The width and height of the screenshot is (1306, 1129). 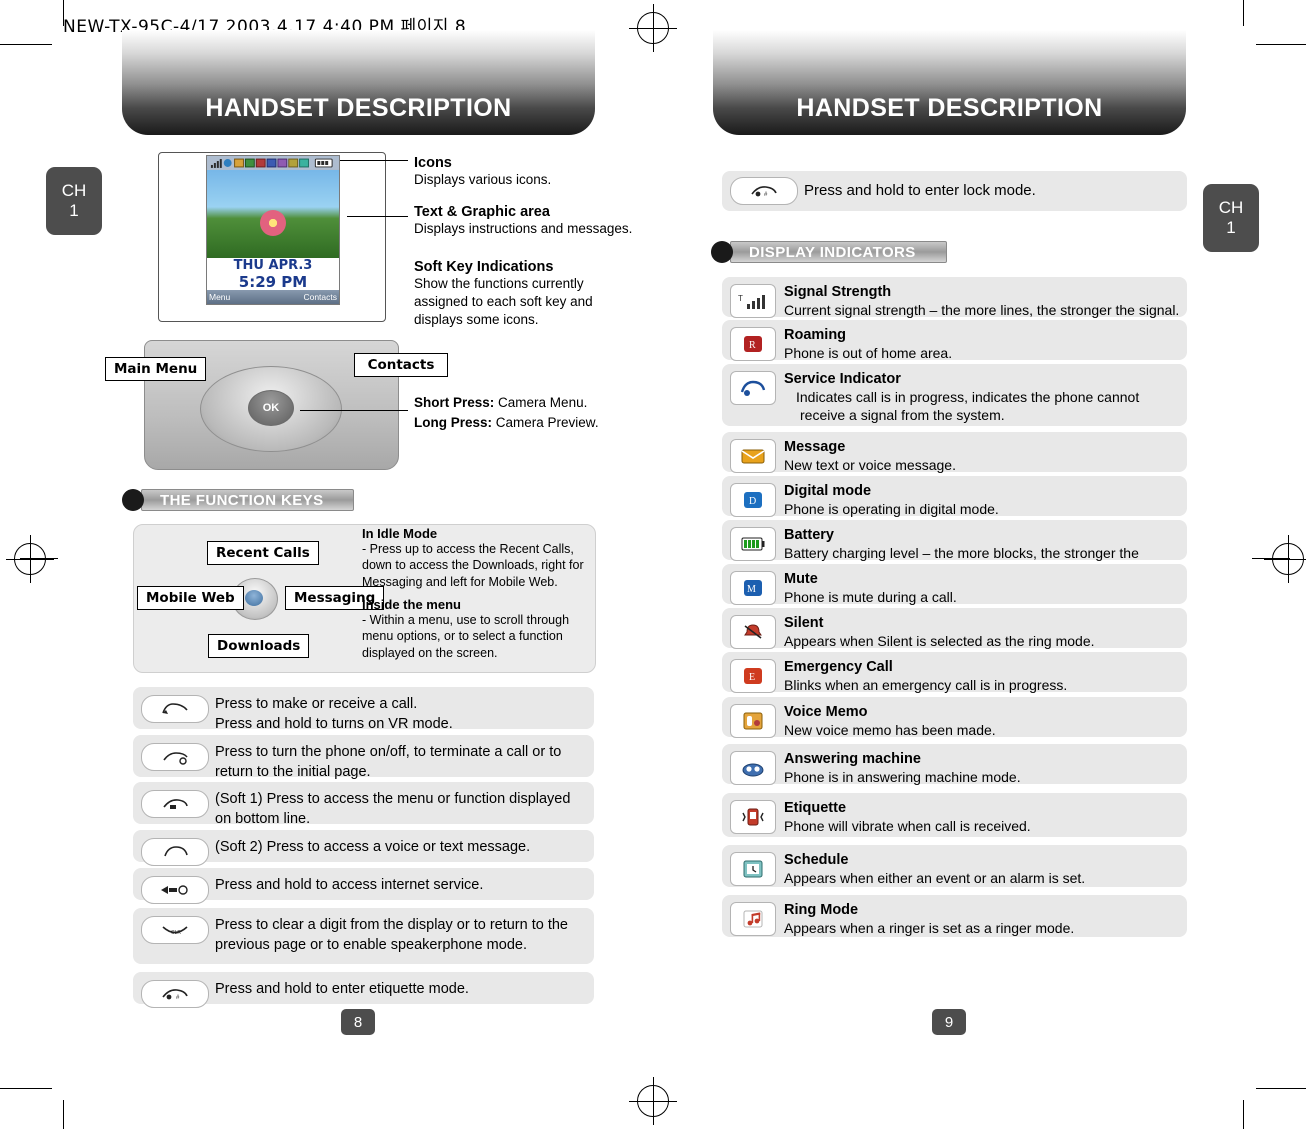 What do you see at coordinates (176, 933) in the screenshot?
I see `svg-text: CLR` at bounding box center [176, 933].